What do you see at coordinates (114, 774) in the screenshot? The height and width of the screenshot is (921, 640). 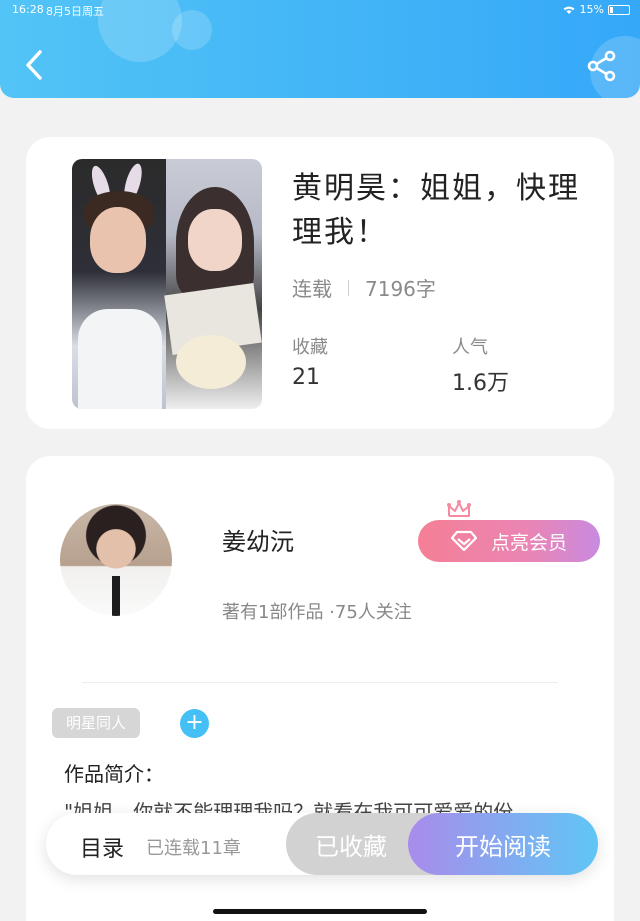 I see `intro-label: 作品简介：` at bounding box center [114, 774].